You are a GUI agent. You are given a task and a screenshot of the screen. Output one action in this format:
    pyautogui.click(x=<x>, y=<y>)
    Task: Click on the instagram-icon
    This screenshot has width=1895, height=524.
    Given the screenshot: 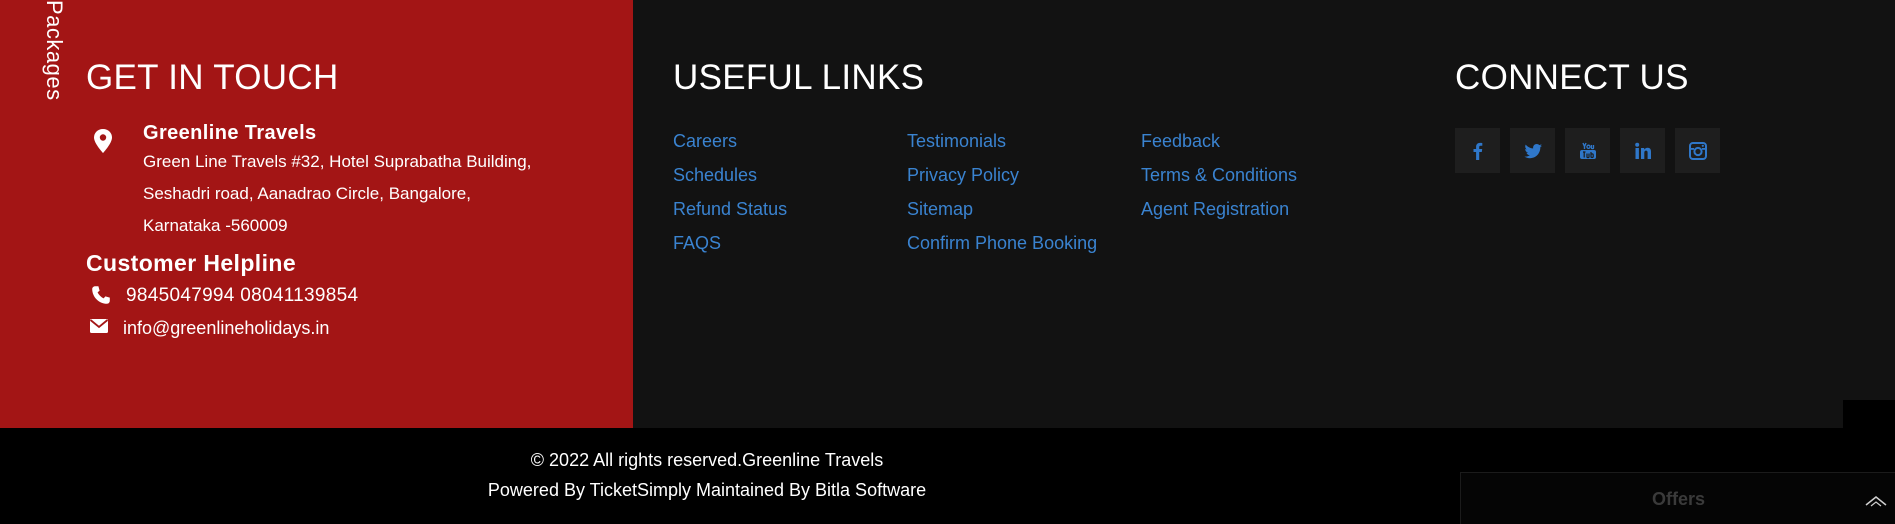 What is the action you would take?
    pyautogui.click(x=1697, y=150)
    